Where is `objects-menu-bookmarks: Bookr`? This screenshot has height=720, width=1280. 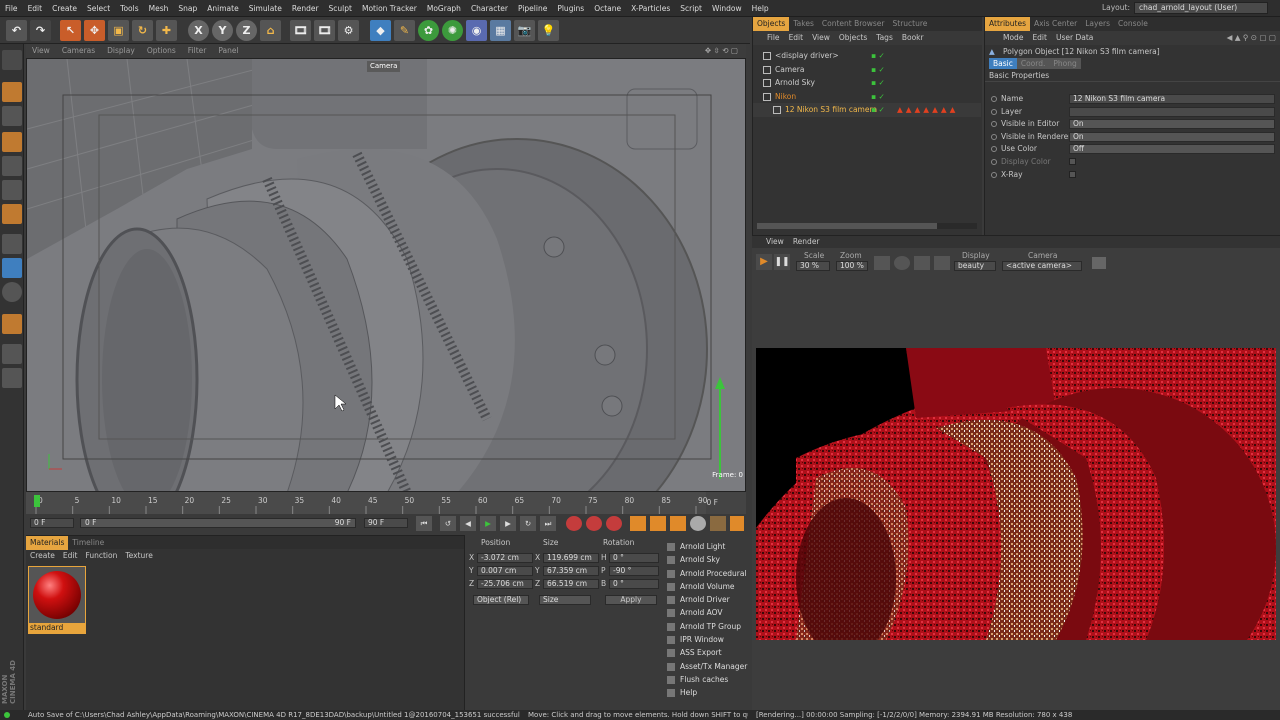 objects-menu-bookmarks: Bookr is located at coordinates (913, 37).